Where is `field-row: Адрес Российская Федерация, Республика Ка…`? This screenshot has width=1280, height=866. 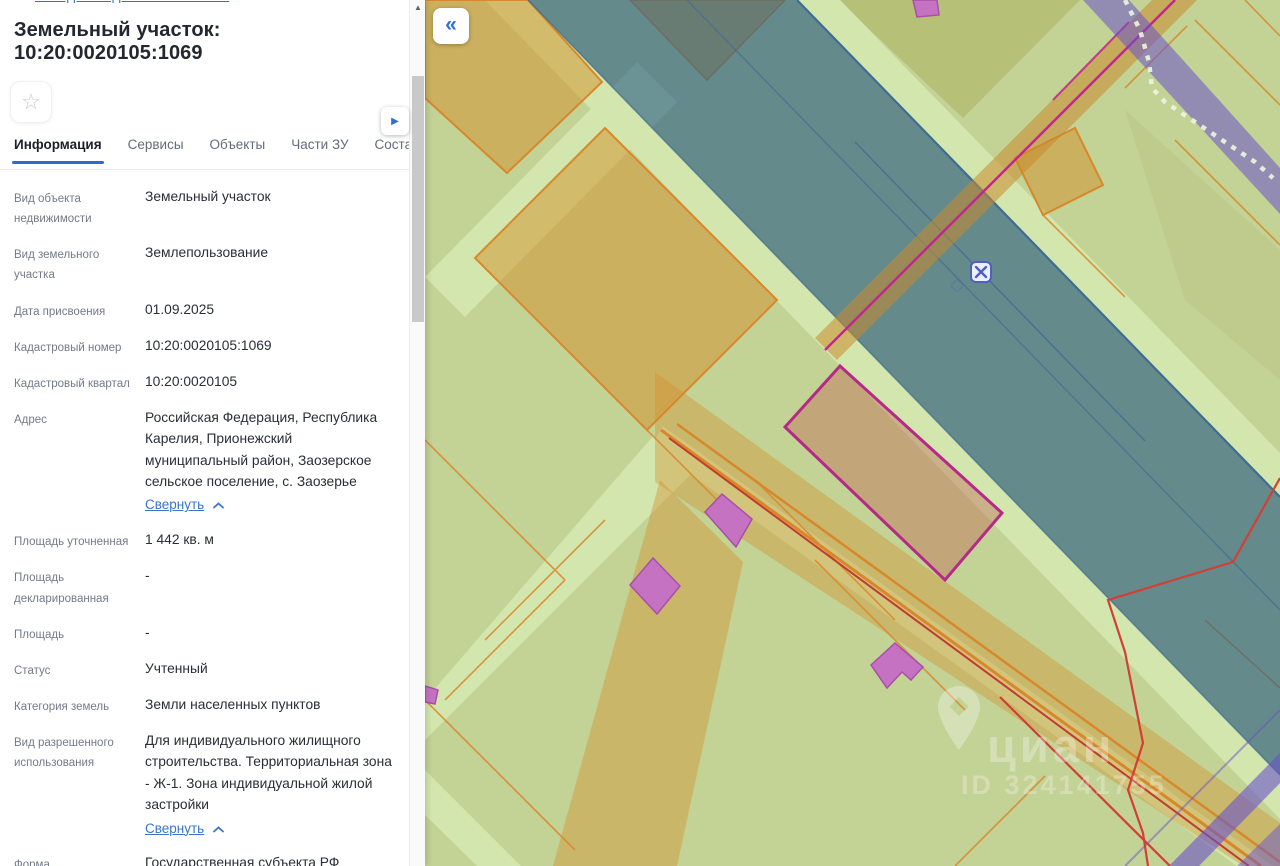
field-row: Адрес Российская Федерация, Республика Ка… is located at coordinates (208, 461).